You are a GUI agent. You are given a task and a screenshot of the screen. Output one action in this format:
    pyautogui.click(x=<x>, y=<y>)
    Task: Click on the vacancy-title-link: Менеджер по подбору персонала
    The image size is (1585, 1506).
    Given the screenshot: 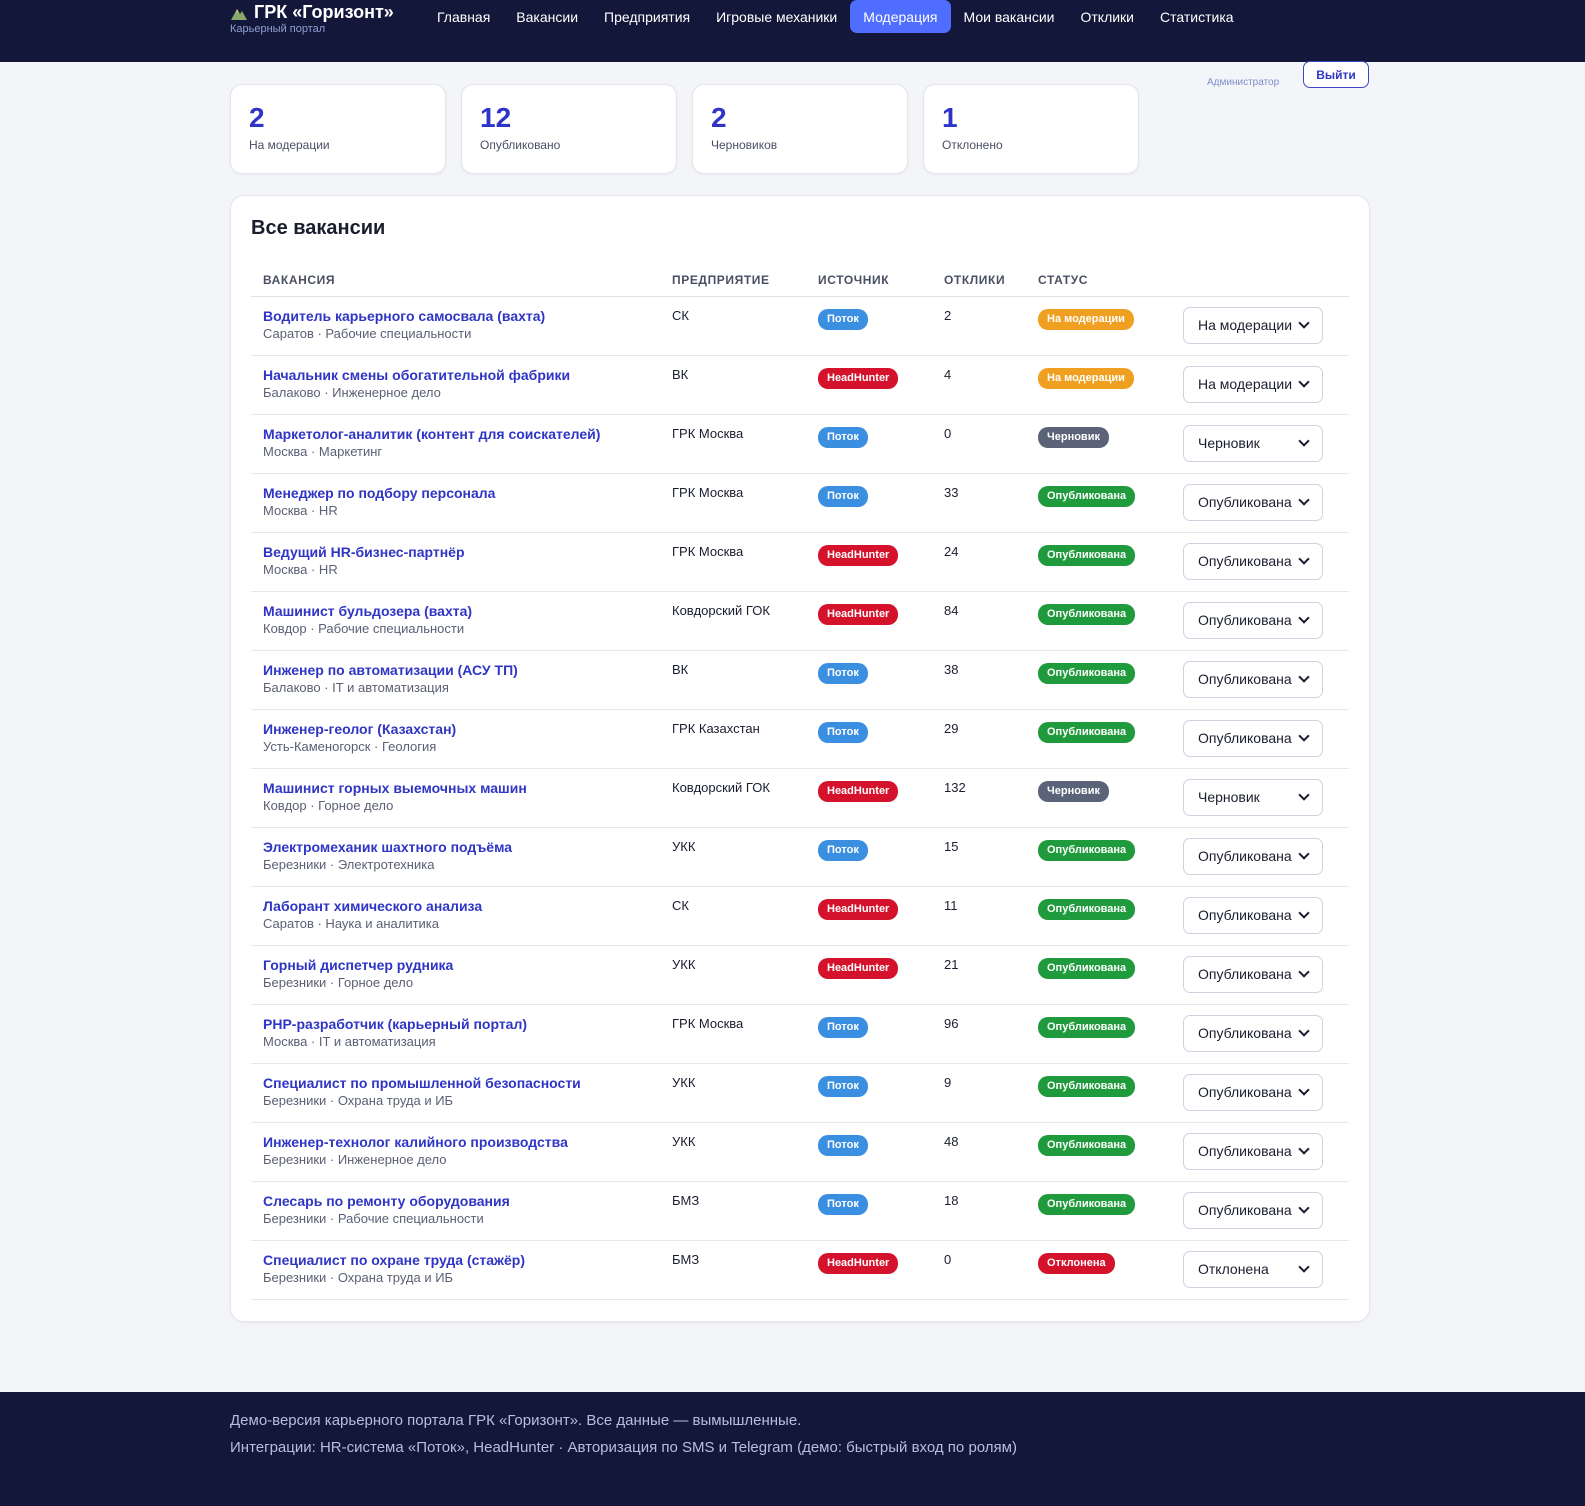 What is the action you would take?
    pyautogui.click(x=455, y=493)
    